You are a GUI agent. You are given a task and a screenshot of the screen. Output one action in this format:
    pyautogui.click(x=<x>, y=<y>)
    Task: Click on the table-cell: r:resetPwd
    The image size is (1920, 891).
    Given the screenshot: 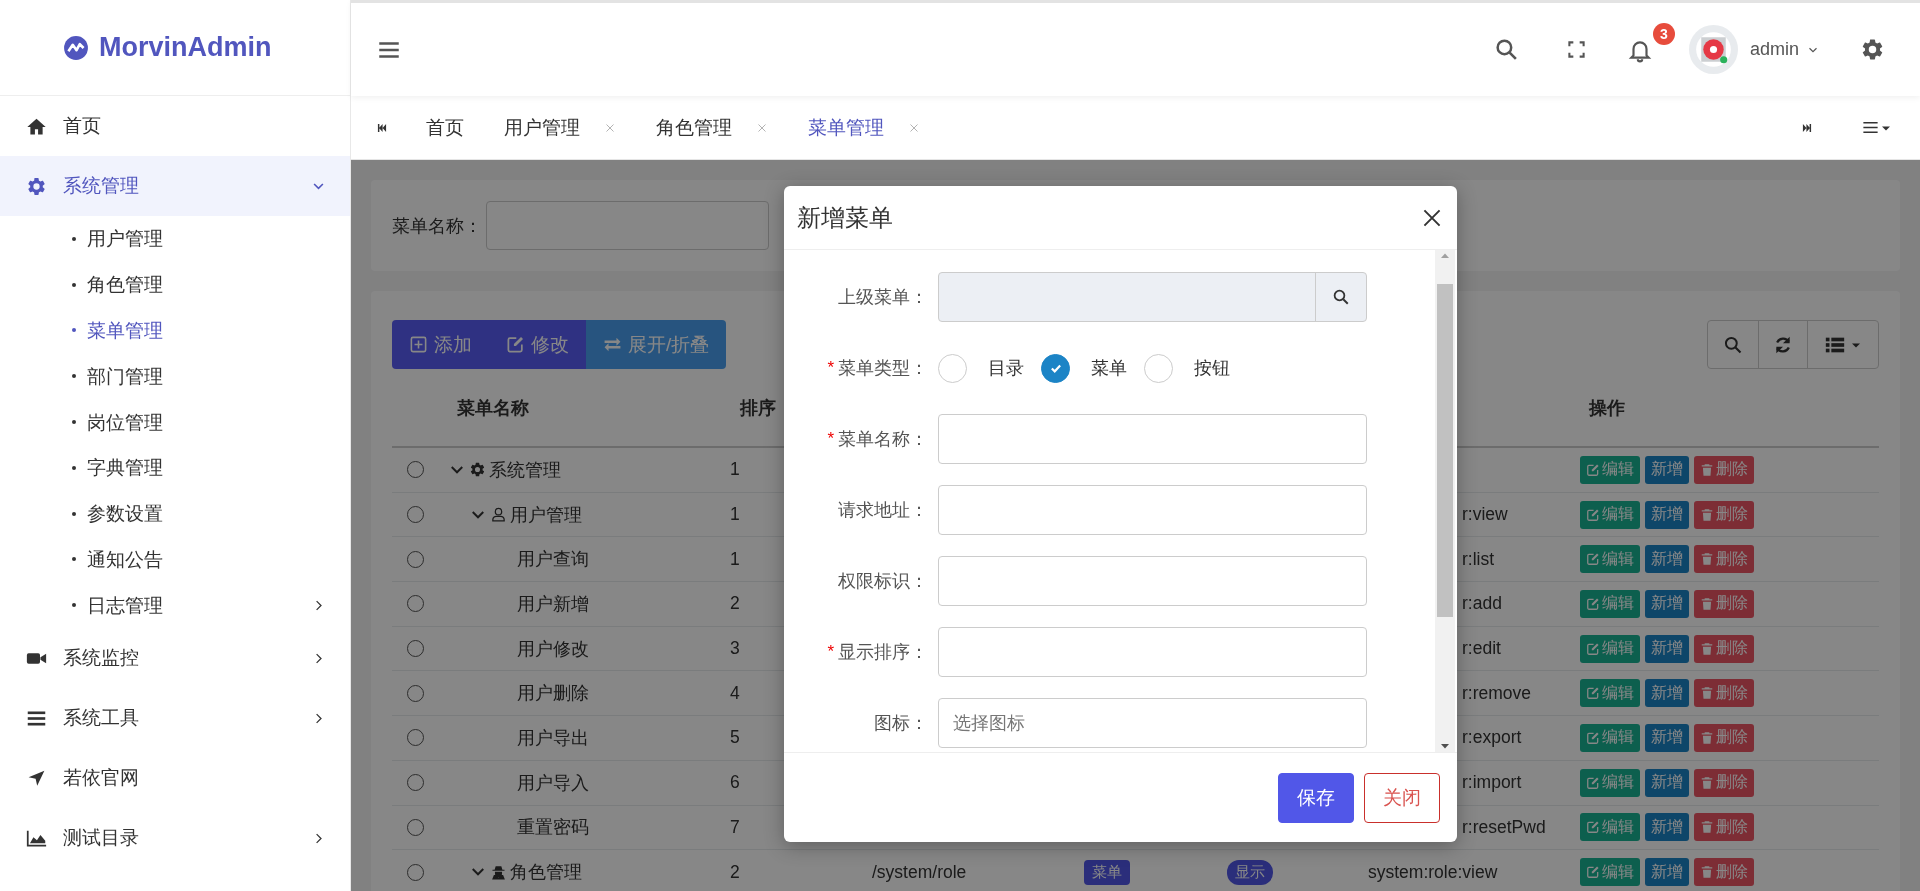 What is the action you would take?
    pyautogui.click(x=1504, y=827)
    